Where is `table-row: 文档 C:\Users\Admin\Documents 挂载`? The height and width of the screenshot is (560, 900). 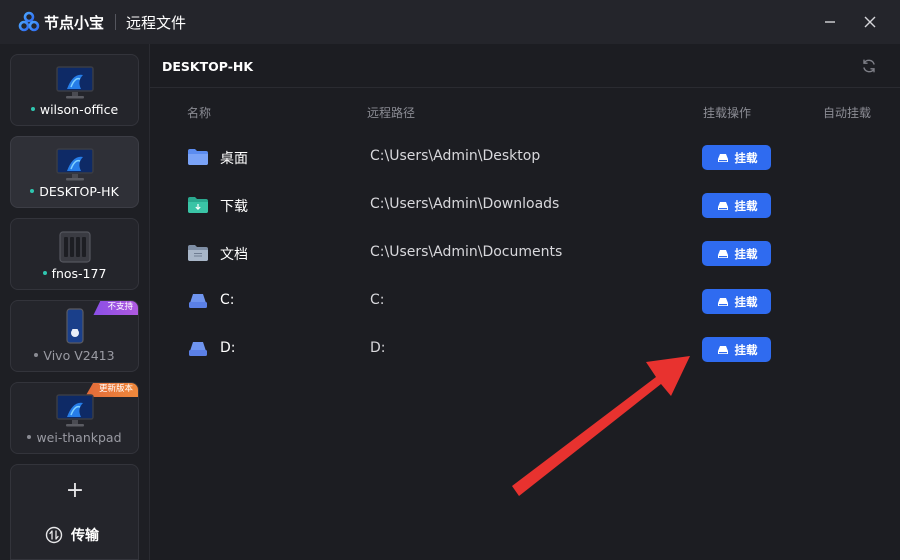 table-row: 文档 C:\Users\Admin\Documents 挂载 is located at coordinates (525, 253).